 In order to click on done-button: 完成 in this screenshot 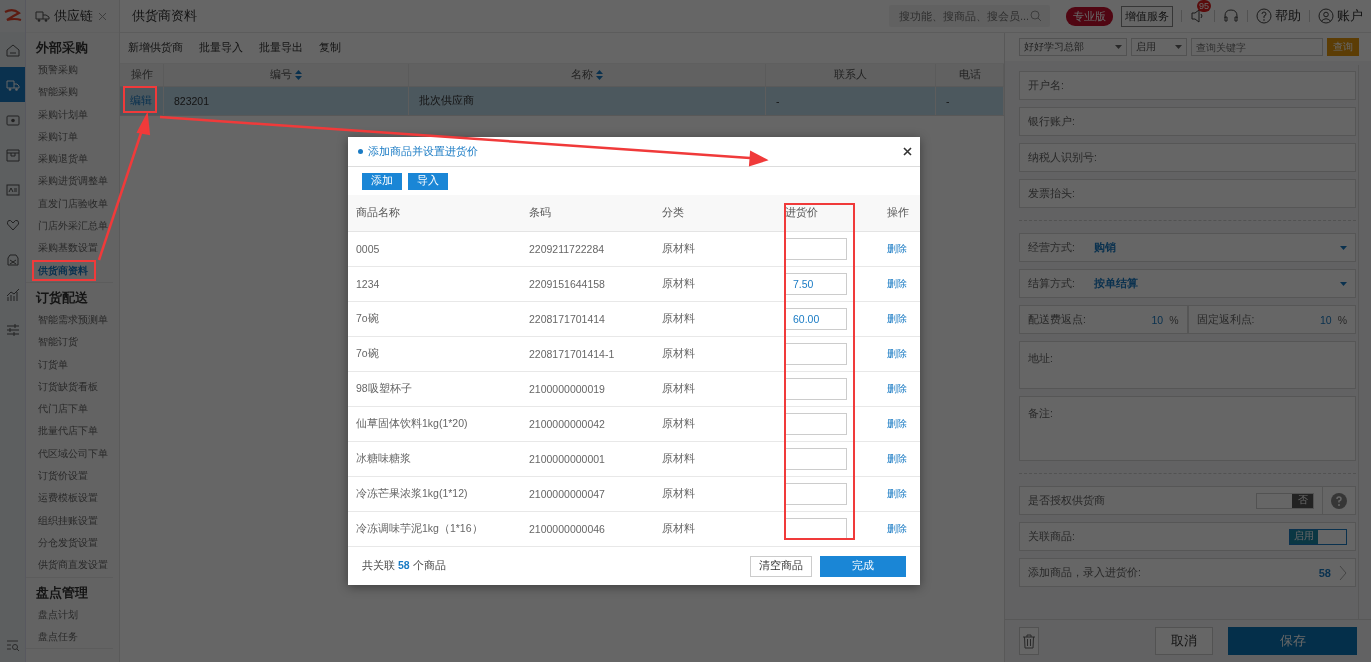, I will do `click(863, 566)`.